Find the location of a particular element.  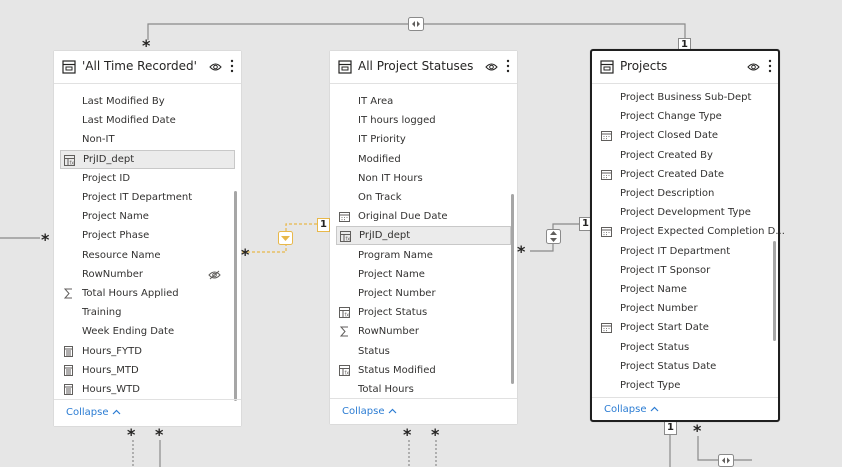

field-label: Project Development Type is located at coordinates (685, 213).